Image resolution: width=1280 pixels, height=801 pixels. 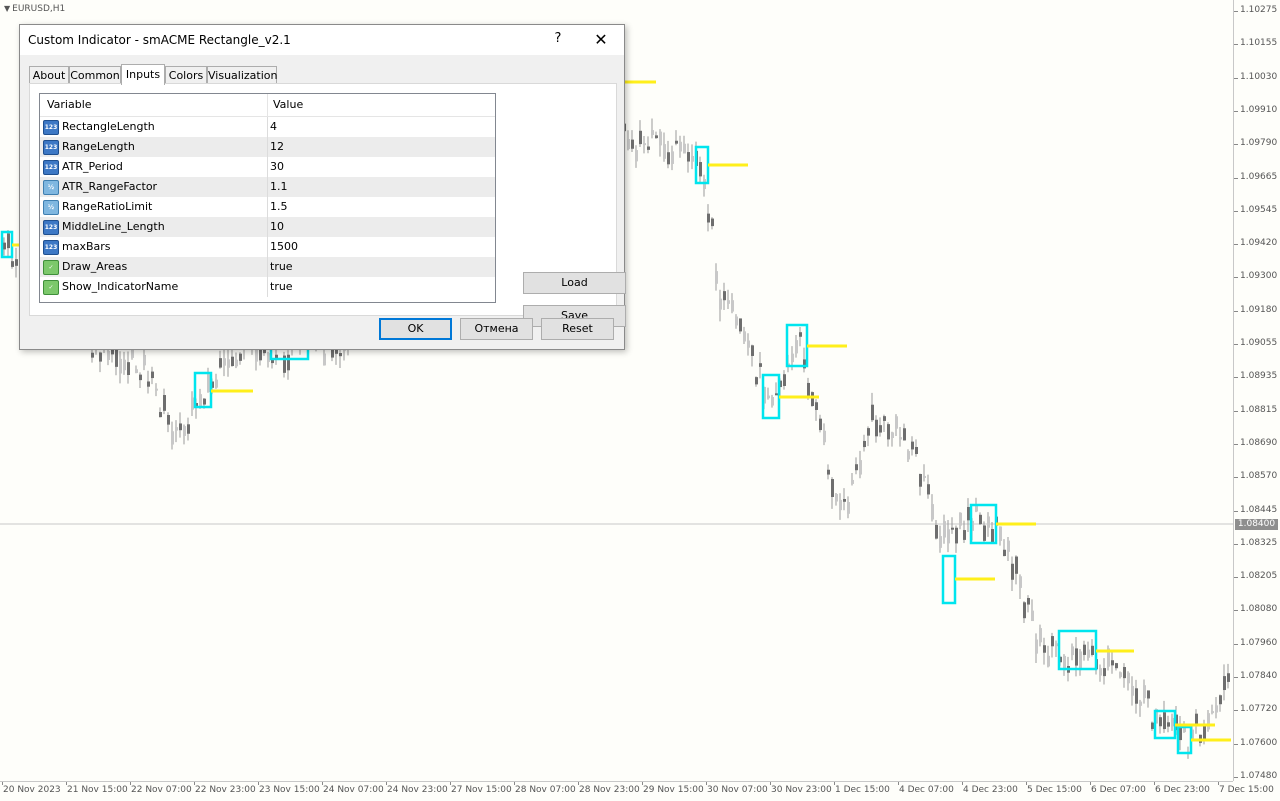 What do you see at coordinates (49, 75) in the screenshot?
I see `tab-about: About` at bounding box center [49, 75].